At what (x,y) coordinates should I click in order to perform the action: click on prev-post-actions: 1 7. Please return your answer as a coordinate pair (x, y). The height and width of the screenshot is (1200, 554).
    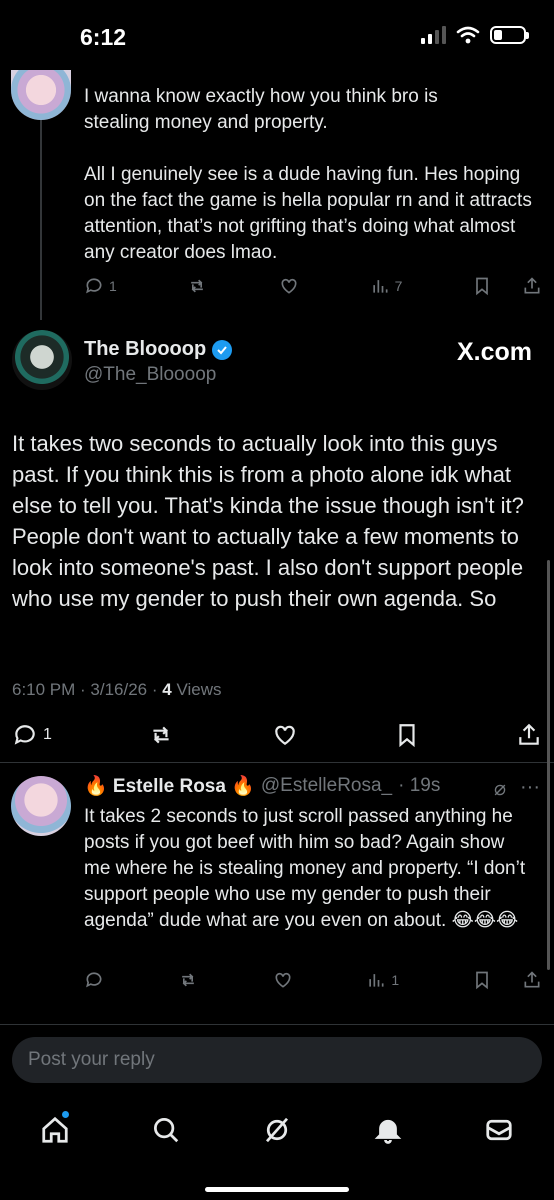
    Looking at the image, I should click on (313, 286).